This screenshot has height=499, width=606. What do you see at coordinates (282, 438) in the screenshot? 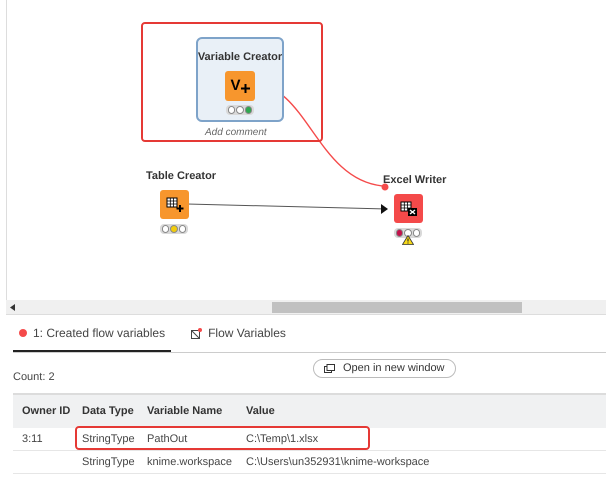
I see `table-cell: C:\Temp\1.xlsx` at bounding box center [282, 438].